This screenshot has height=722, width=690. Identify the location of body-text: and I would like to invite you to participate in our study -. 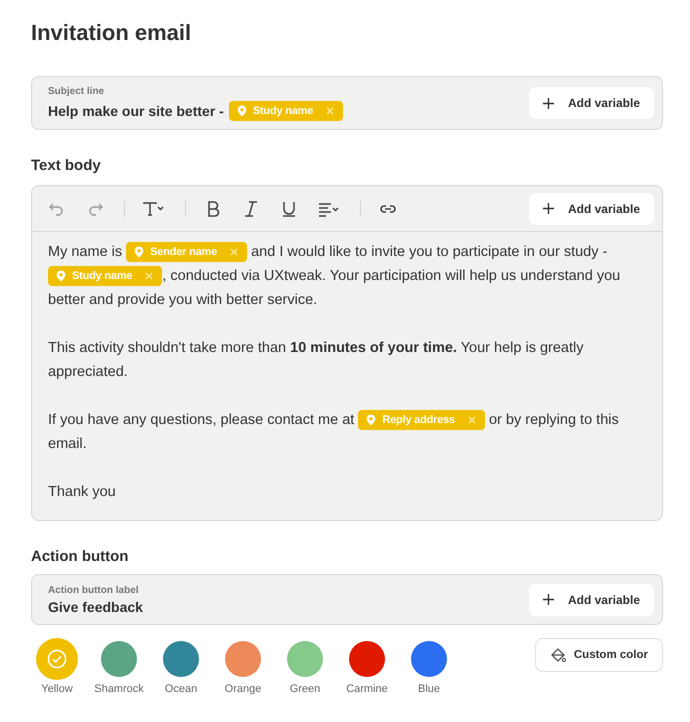
(429, 252).